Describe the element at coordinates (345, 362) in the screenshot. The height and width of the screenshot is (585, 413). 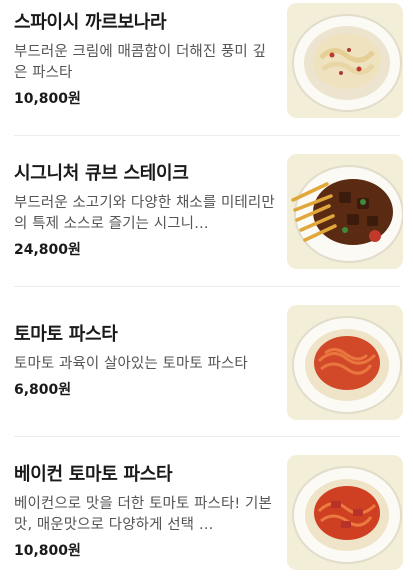
I see `tomato-pasta-photo` at that location.